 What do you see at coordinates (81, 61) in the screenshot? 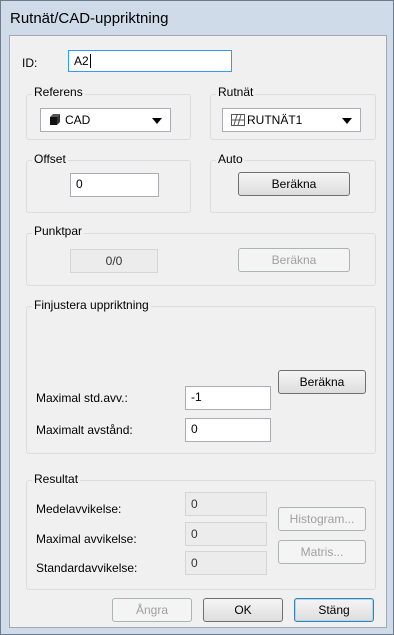
I see `id-input-value: A2` at bounding box center [81, 61].